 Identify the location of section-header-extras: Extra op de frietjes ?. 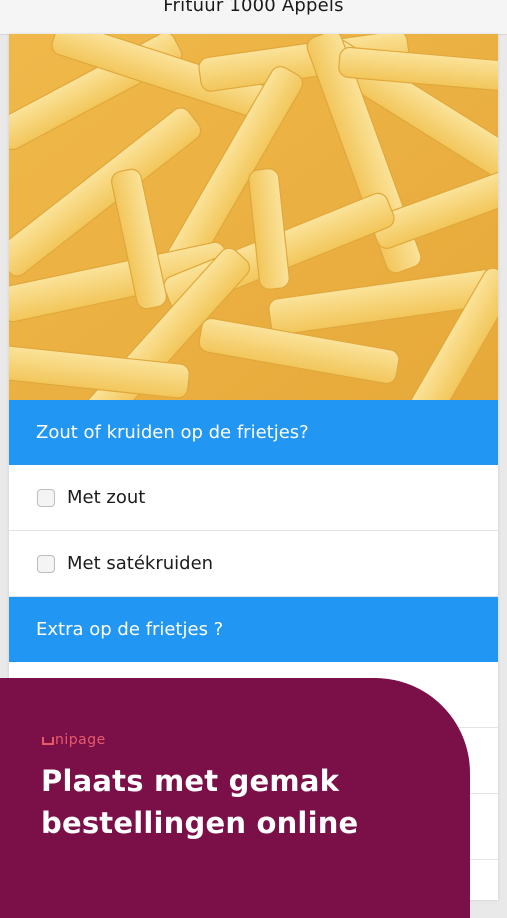
(253, 629).